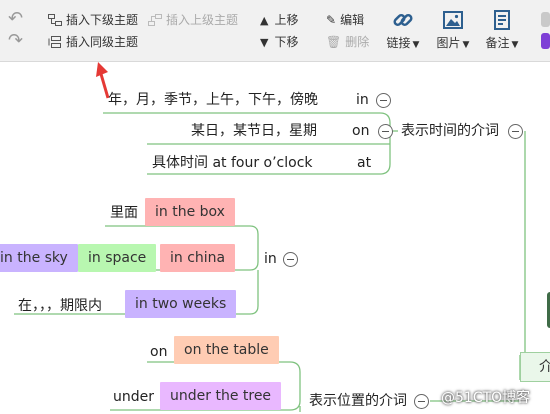  Describe the element at coordinates (535, 367) in the screenshot. I see `root-topic-partial: 介` at that location.